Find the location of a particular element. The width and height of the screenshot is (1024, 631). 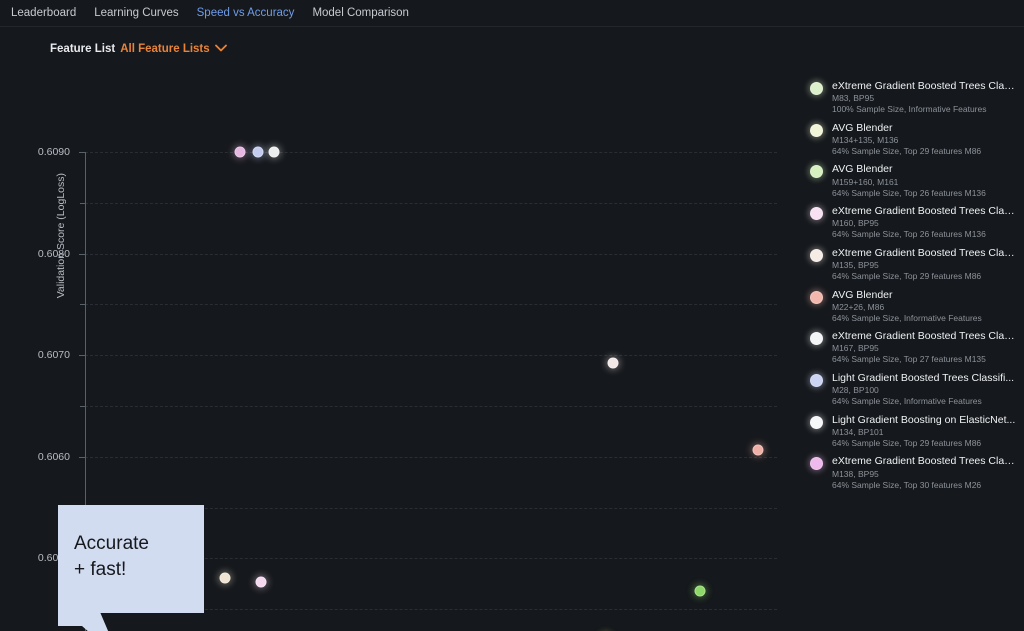

legend-item-model-id: M28, BP100 is located at coordinates (855, 390).